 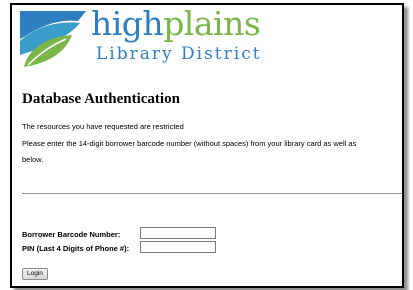 I want to click on divider, so click(x=212, y=193).